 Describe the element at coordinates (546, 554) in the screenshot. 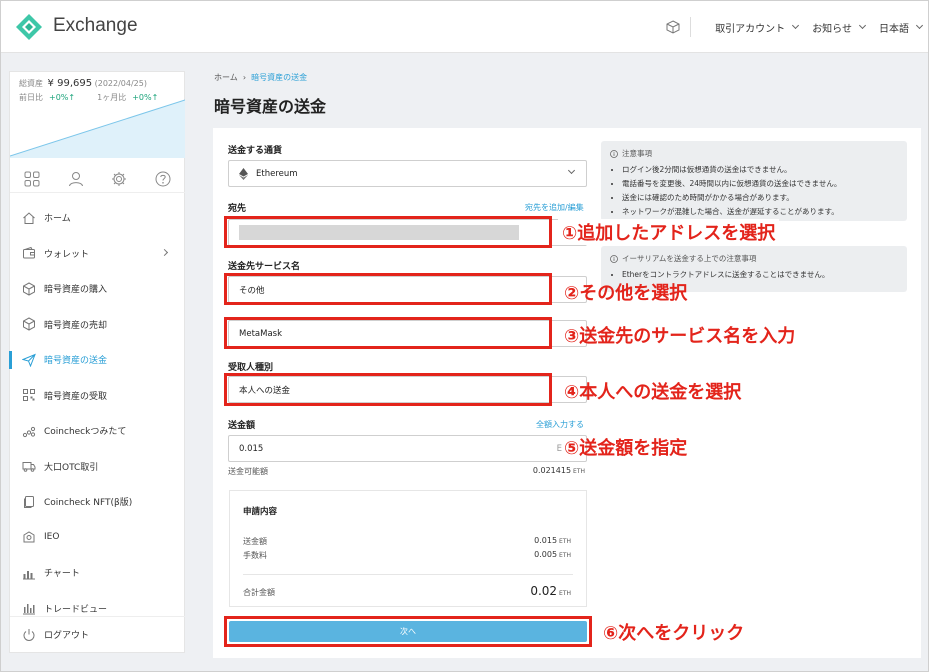

I see `summary-fee-value: 0.005` at that location.